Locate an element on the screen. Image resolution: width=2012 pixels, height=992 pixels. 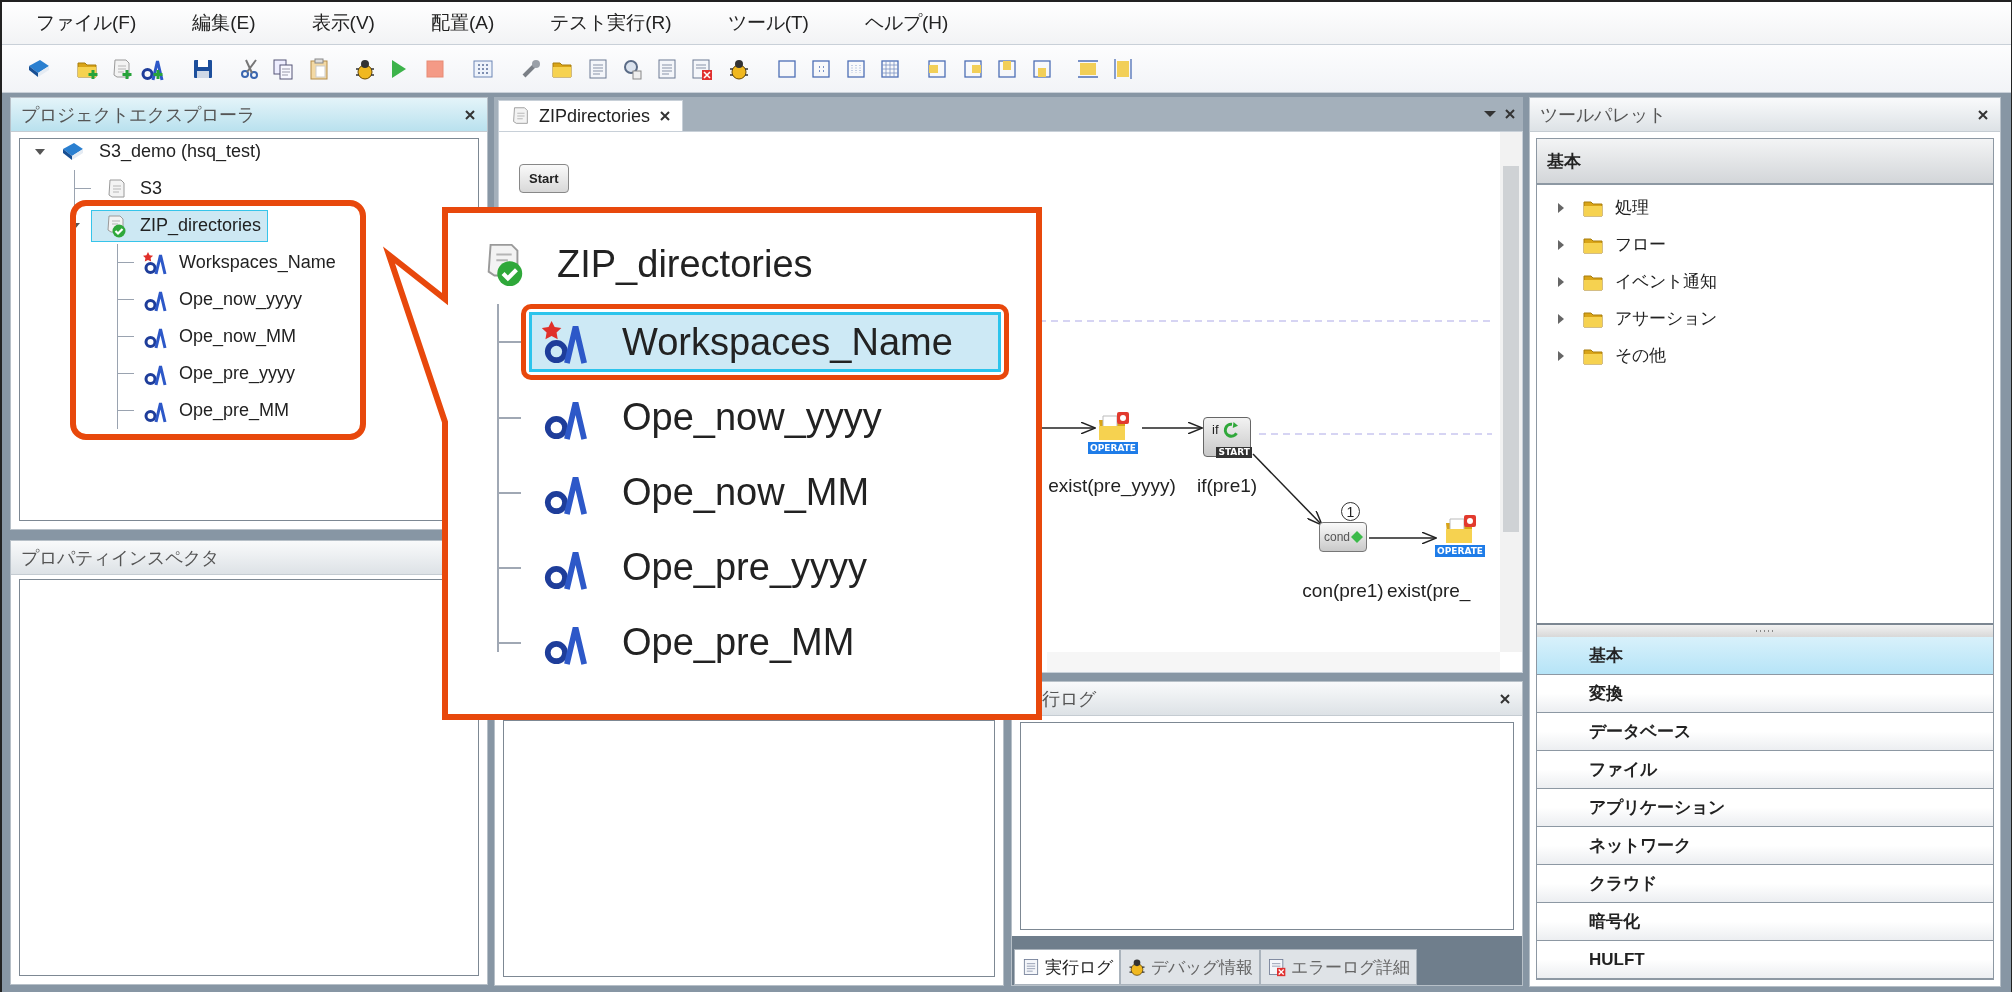
arrow-icon is located at coordinates (1231, 431).